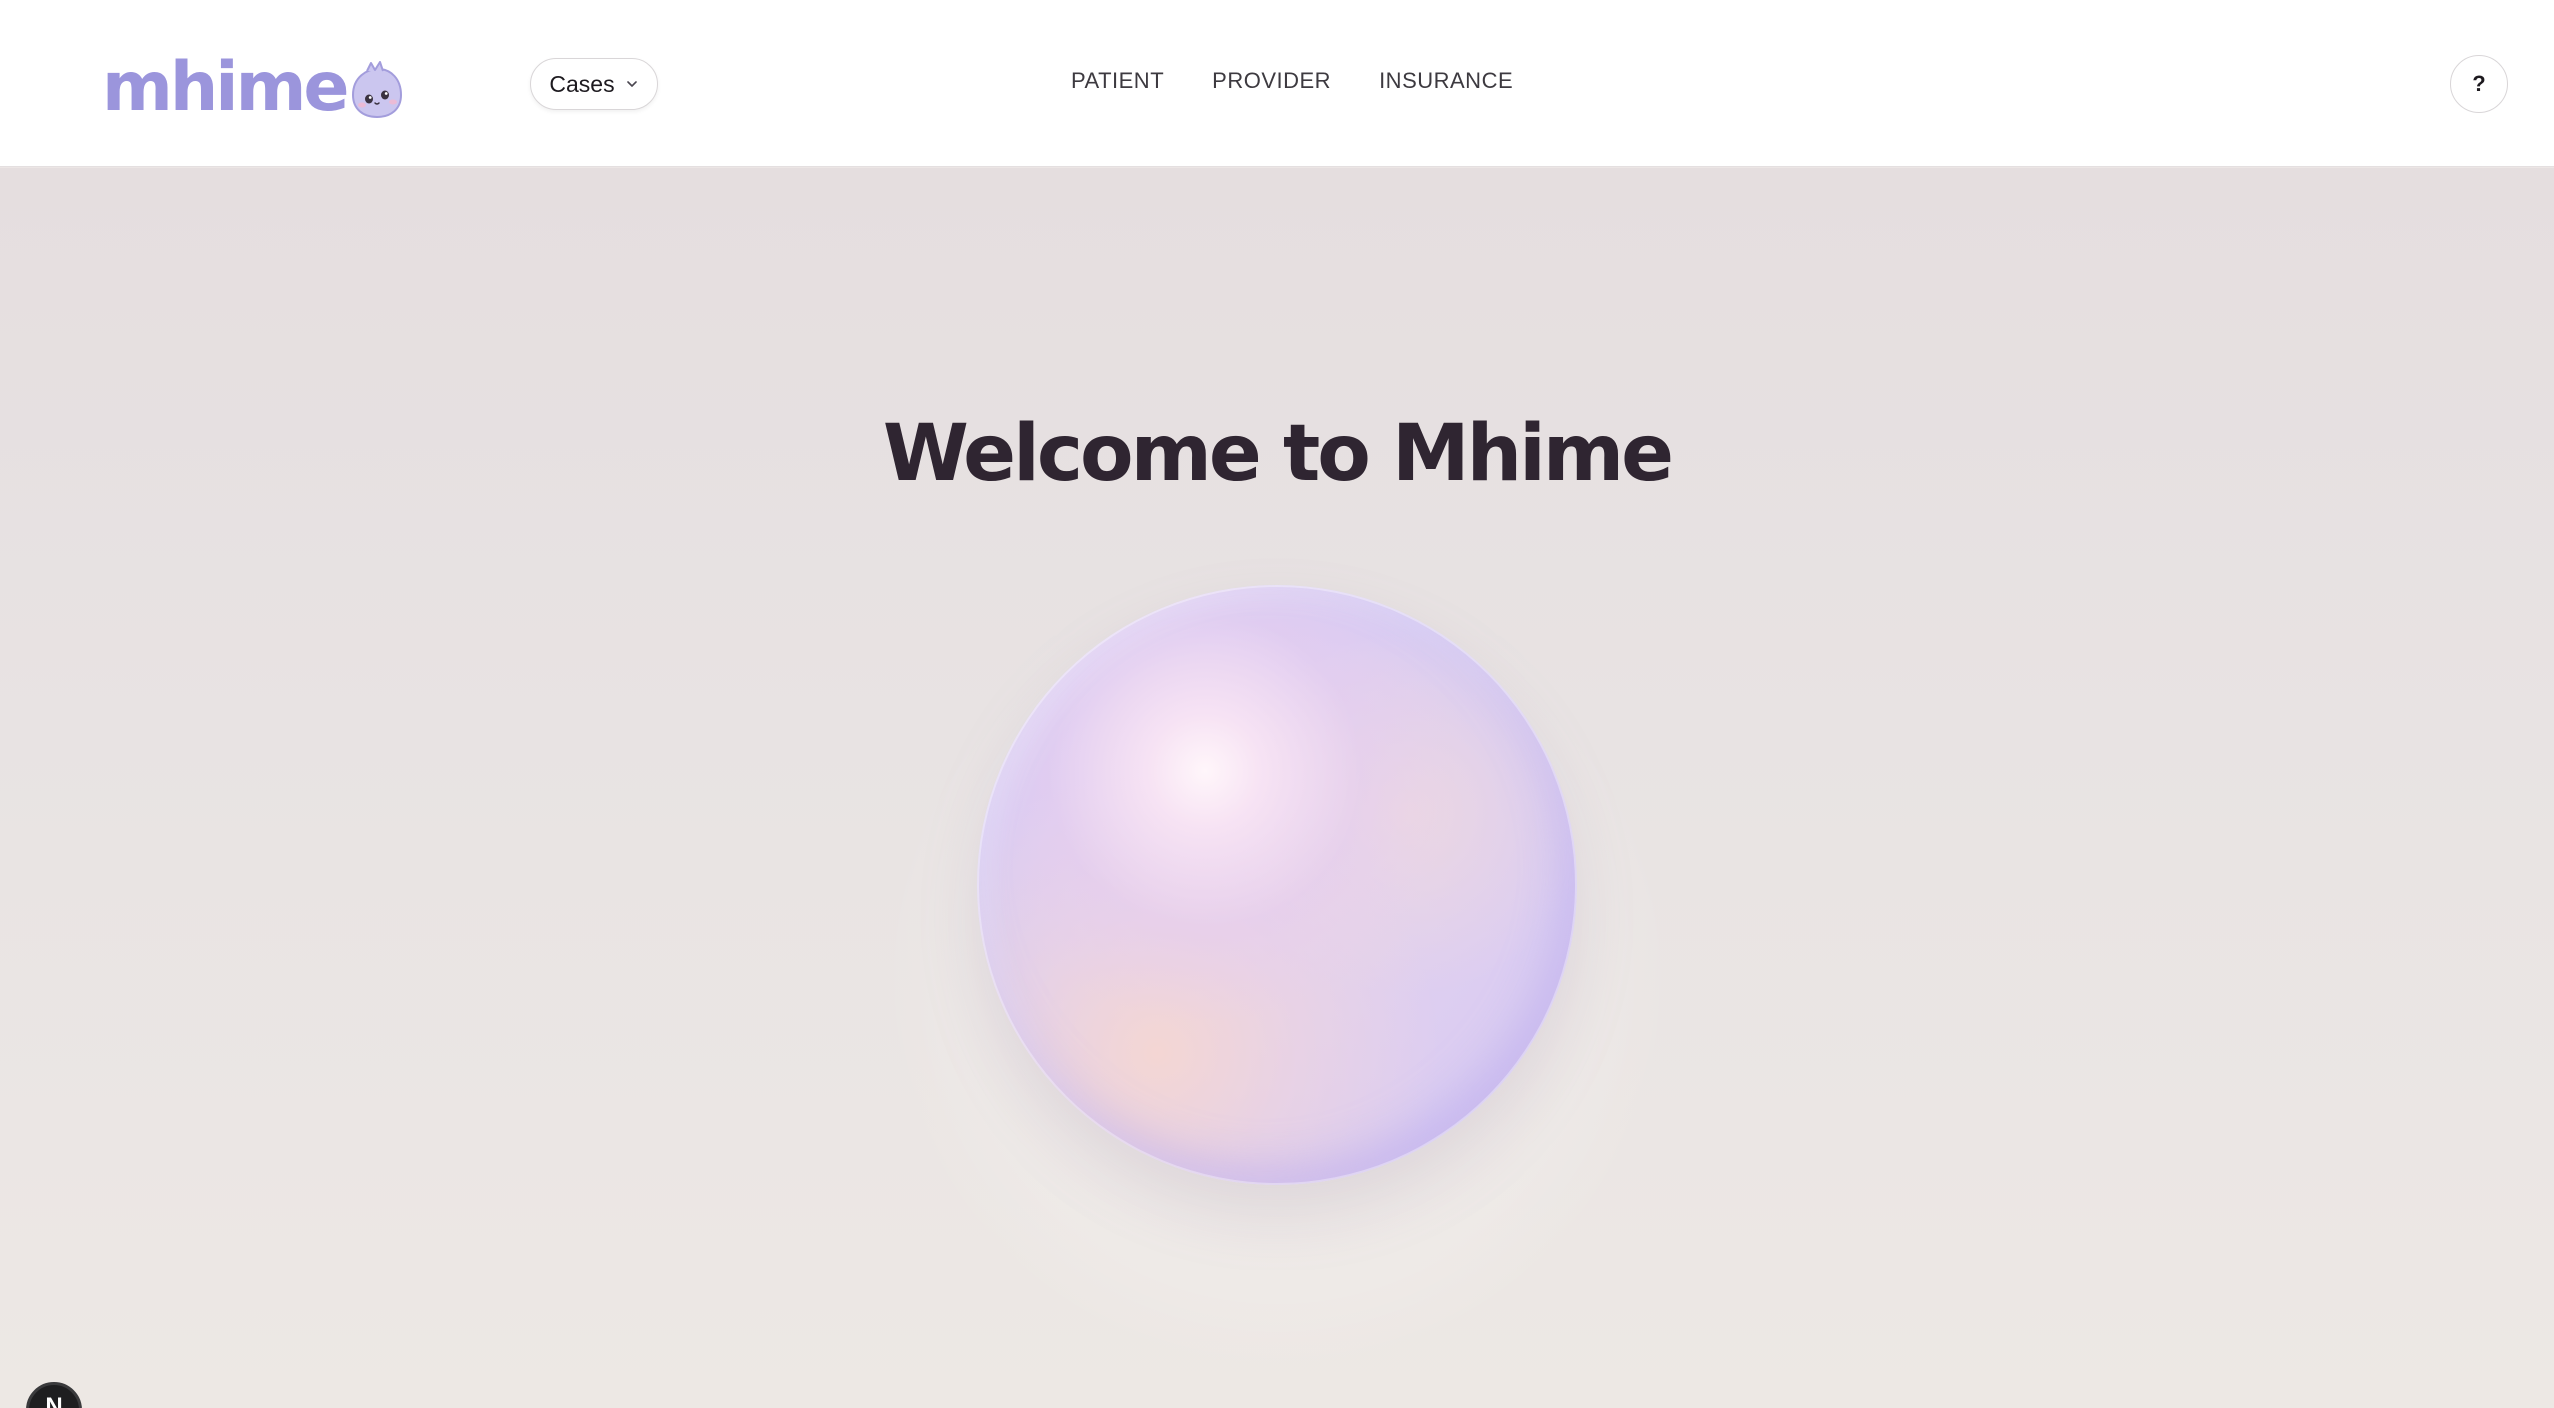 The image size is (2554, 1408). I want to click on cases-dropdown: Cases, so click(594, 84).